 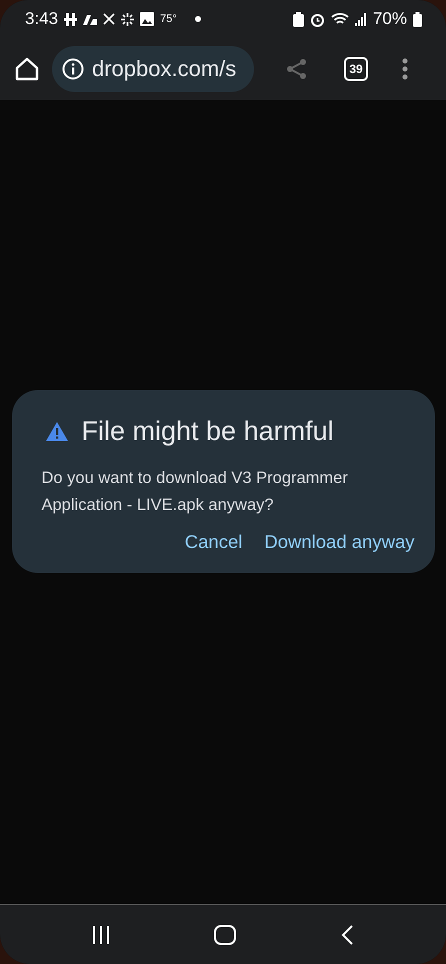 I want to click on wifi-icon, so click(x=339, y=19).